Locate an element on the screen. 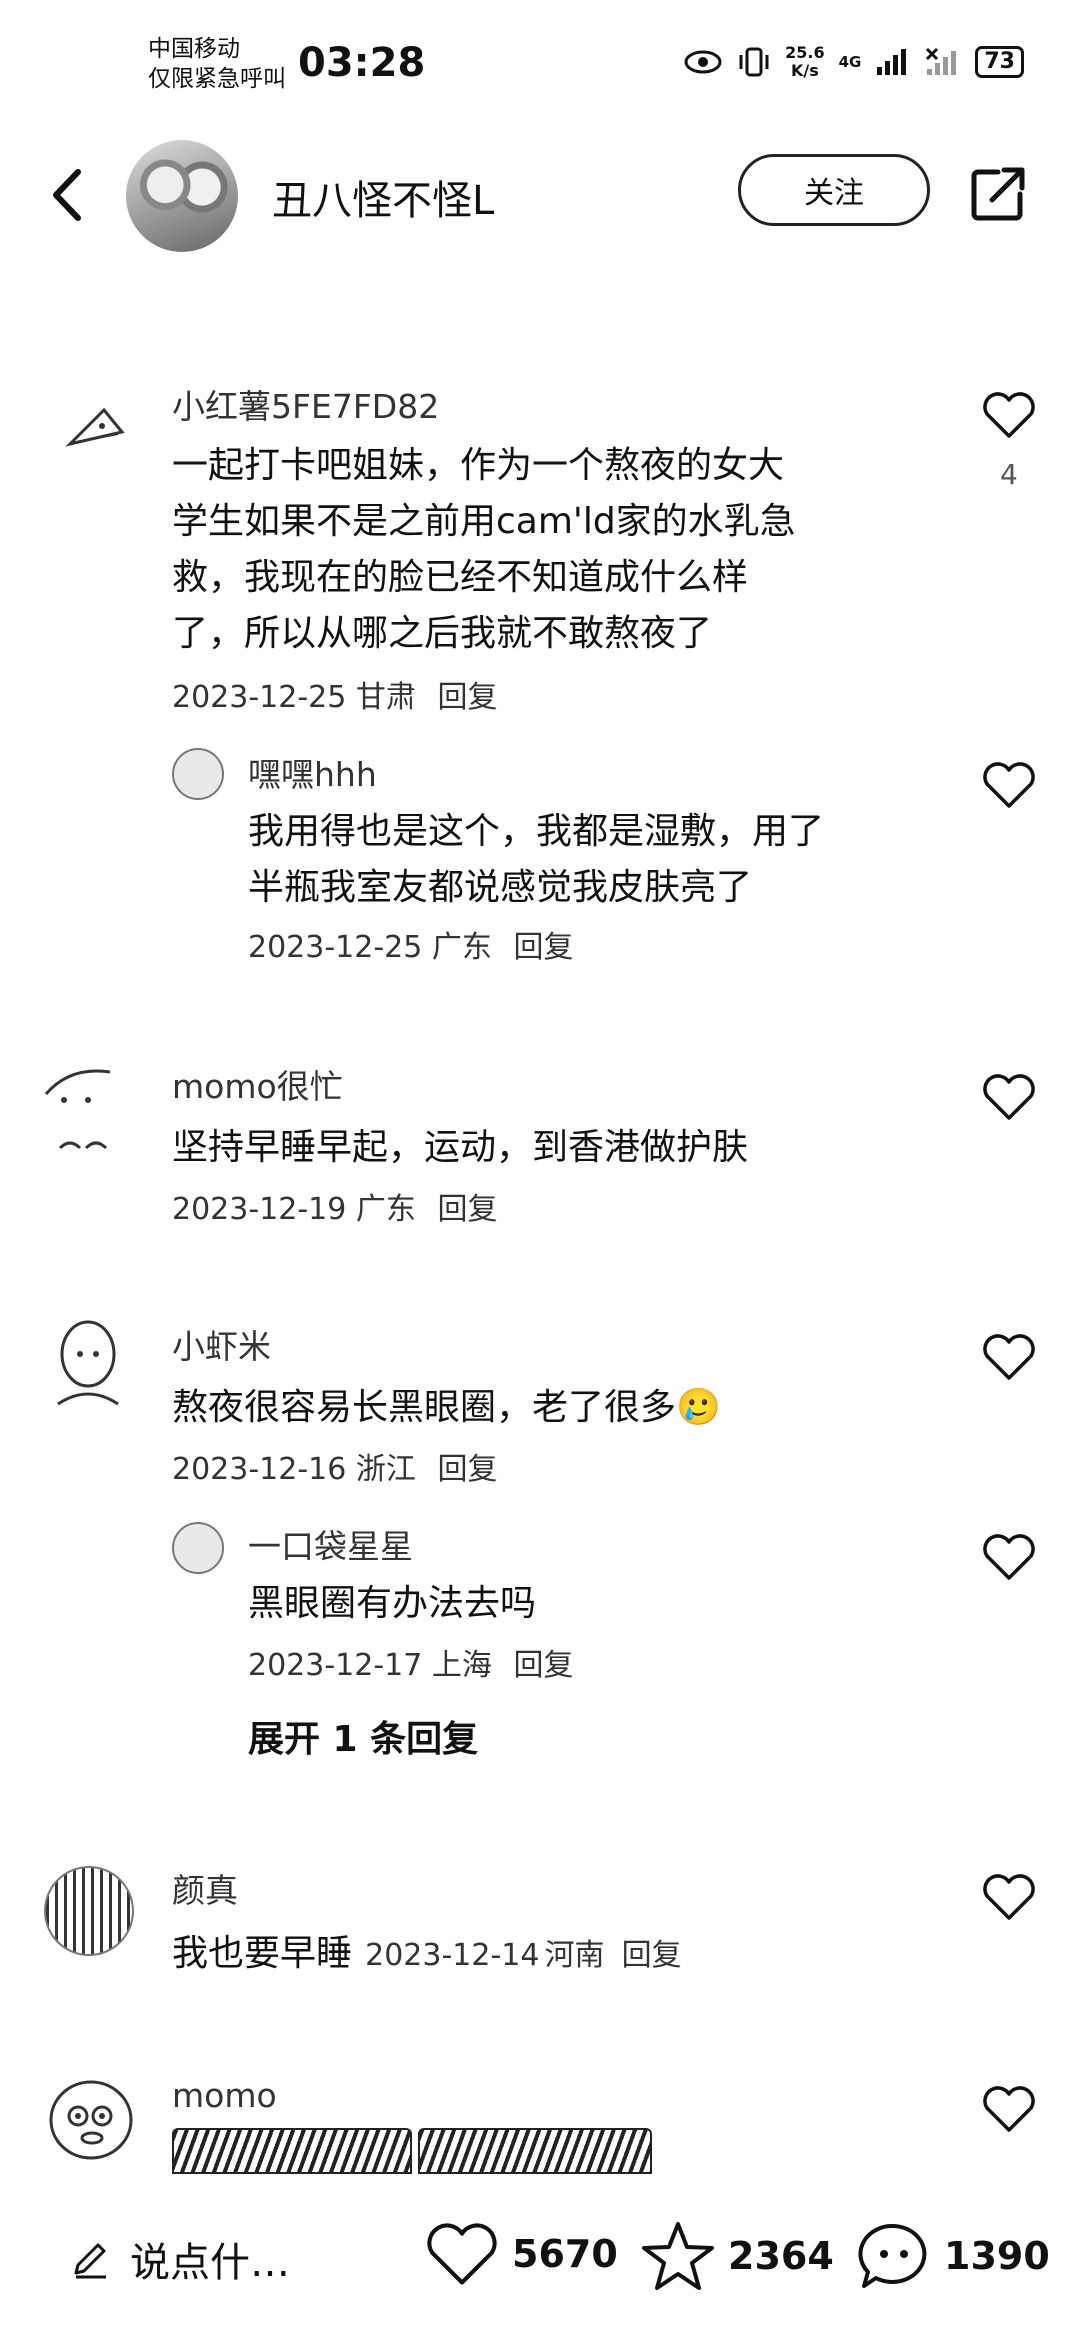 The width and height of the screenshot is (1080, 2340). comment-date: 2023-12-25 is located at coordinates (259, 697).